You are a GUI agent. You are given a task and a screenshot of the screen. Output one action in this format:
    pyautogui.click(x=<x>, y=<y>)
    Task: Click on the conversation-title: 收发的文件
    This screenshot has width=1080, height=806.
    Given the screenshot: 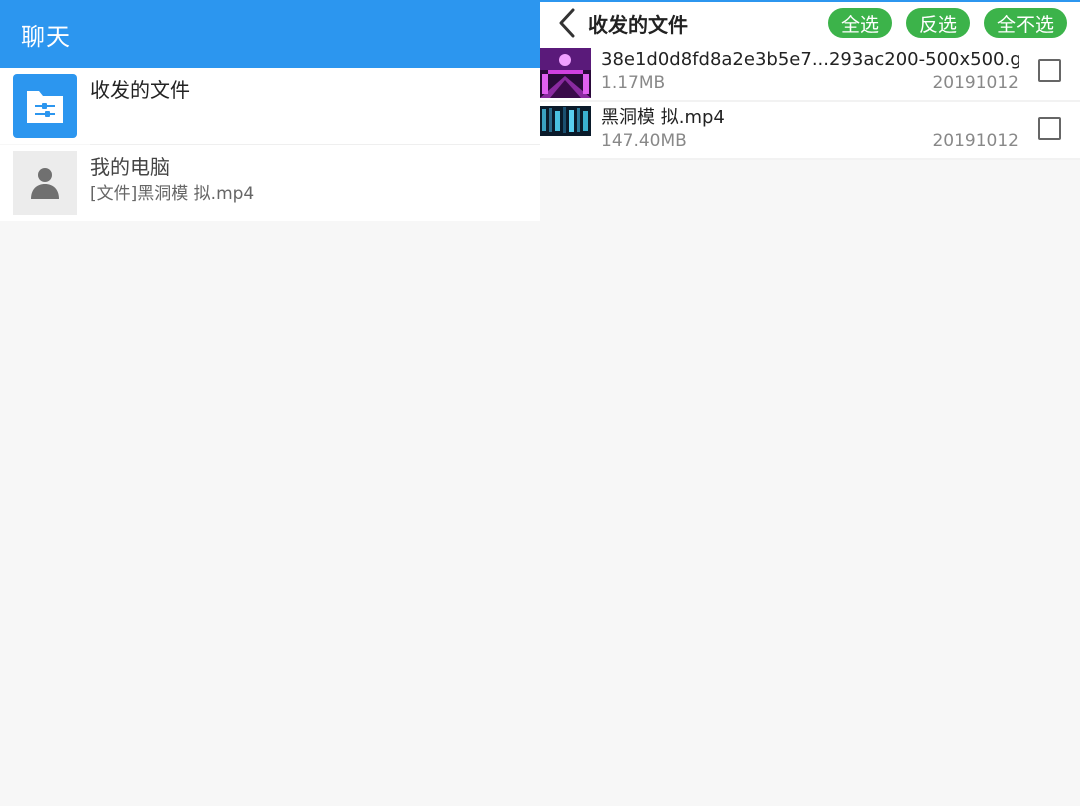 What is the action you would take?
    pyautogui.click(x=140, y=90)
    